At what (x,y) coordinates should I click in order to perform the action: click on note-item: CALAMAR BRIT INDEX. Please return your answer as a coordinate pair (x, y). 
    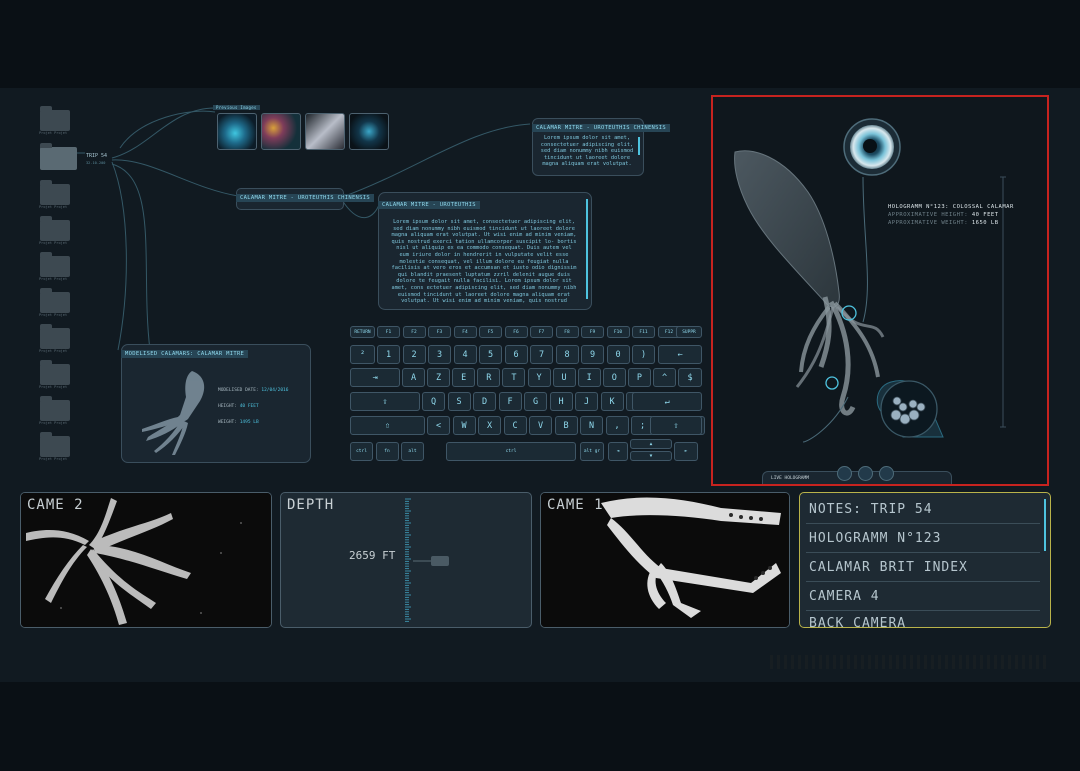
    Looking at the image, I should click on (888, 567).